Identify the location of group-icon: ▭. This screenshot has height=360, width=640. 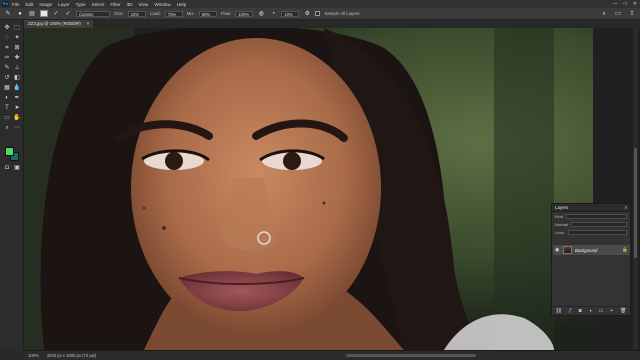
(601, 311).